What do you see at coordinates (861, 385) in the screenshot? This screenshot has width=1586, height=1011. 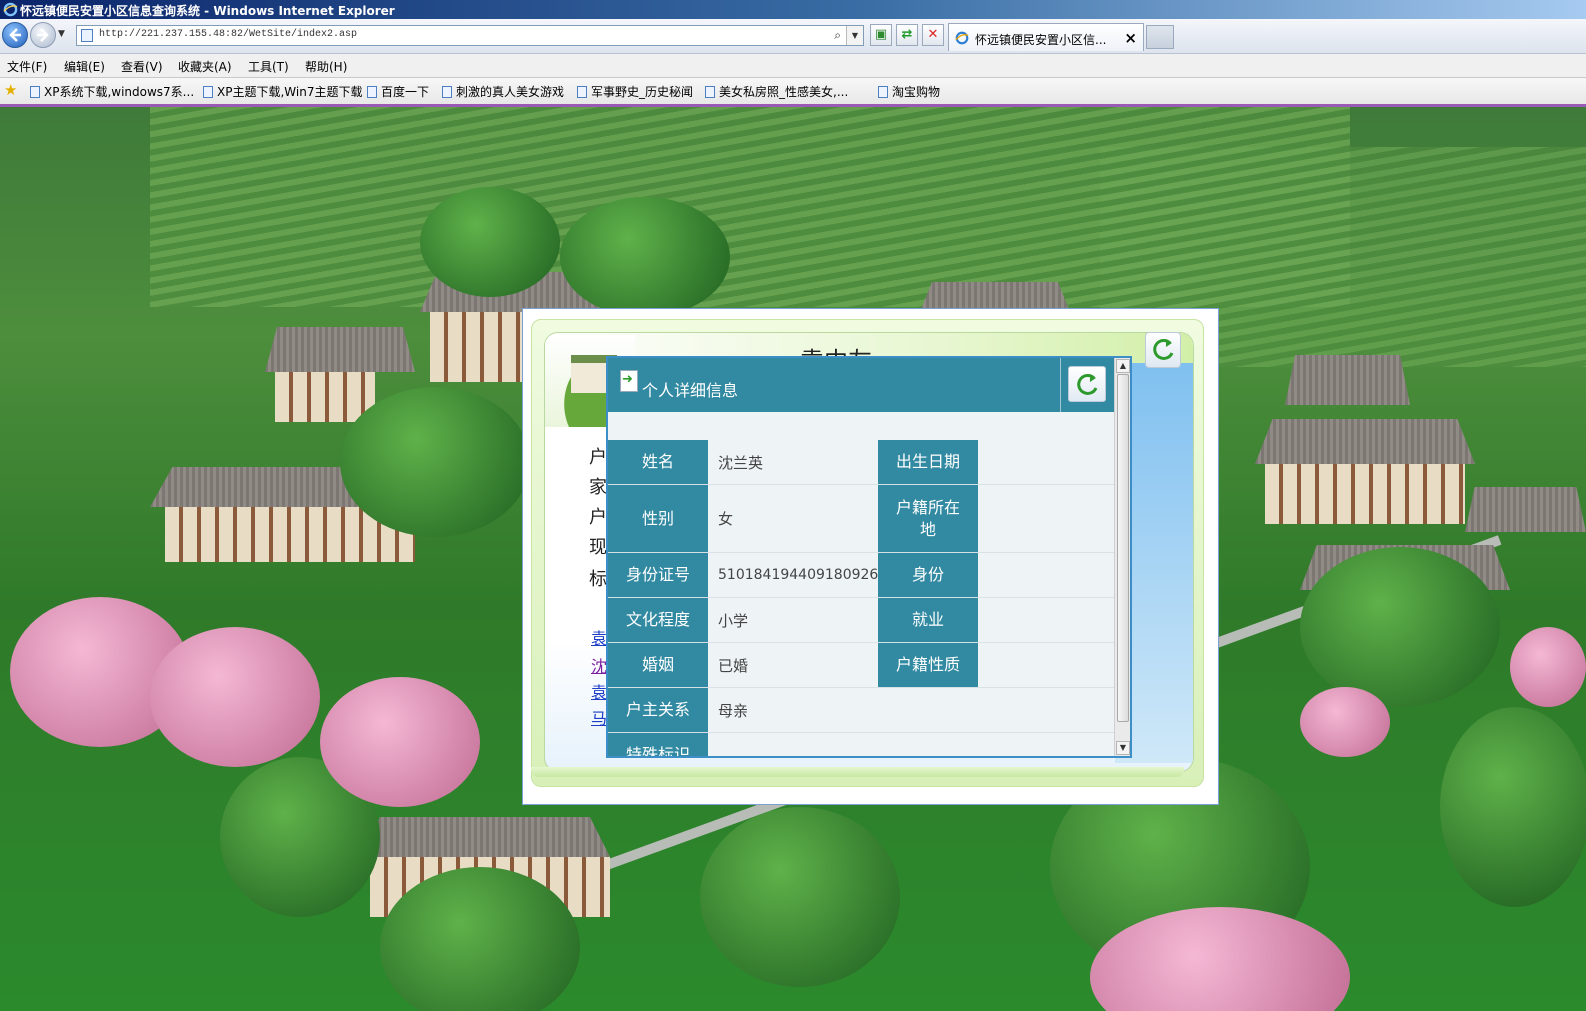 I see `detail-header: 个人详细信息` at bounding box center [861, 385].